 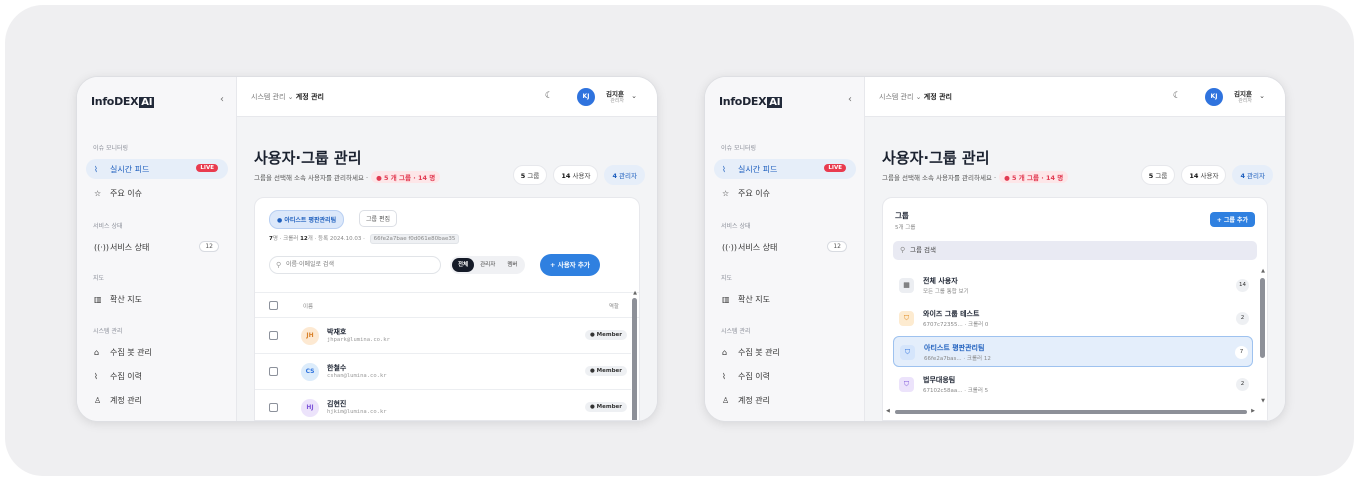 I want to click on scroll-right-icon: ▶, so click(x=1253, y=411).